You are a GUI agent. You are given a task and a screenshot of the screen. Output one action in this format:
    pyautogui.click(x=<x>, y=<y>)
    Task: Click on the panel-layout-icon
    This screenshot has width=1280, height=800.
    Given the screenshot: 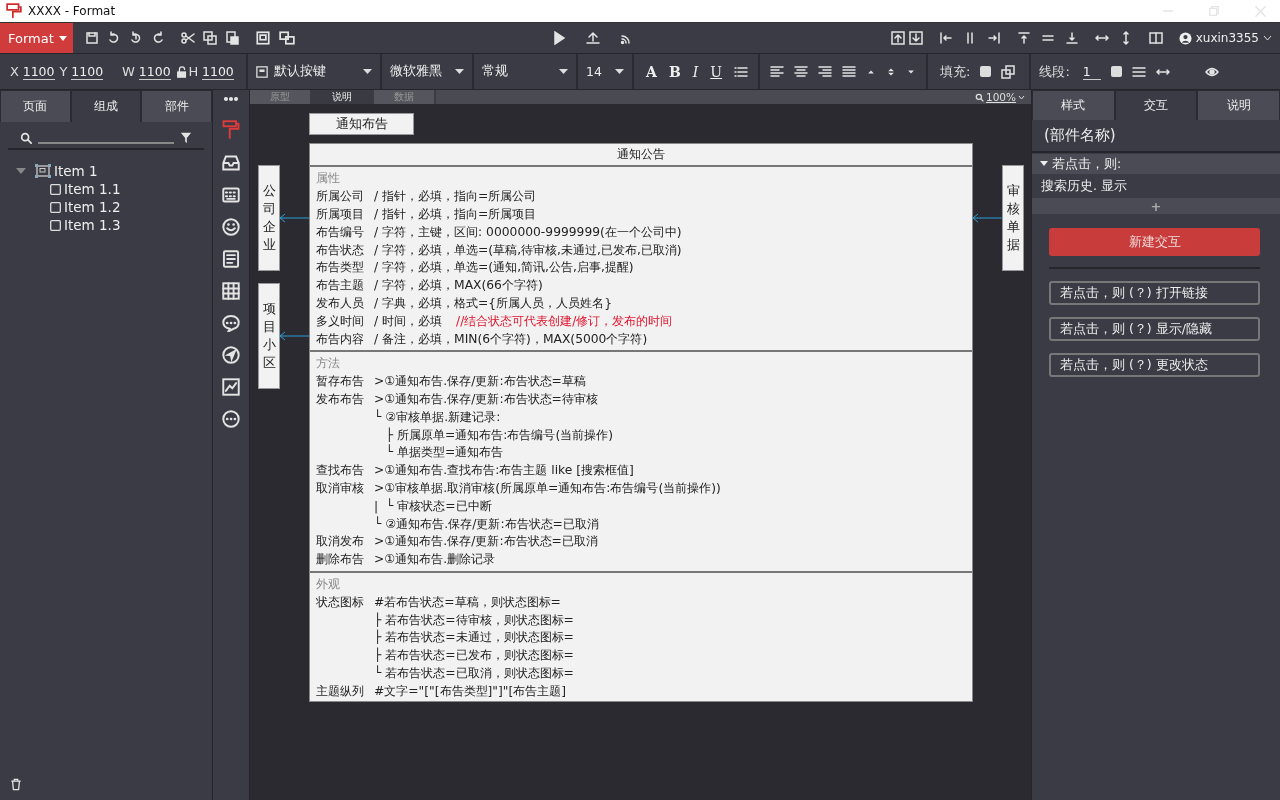 What is the action you would take?
    pyautogui.click(x=1155, y=38)
    